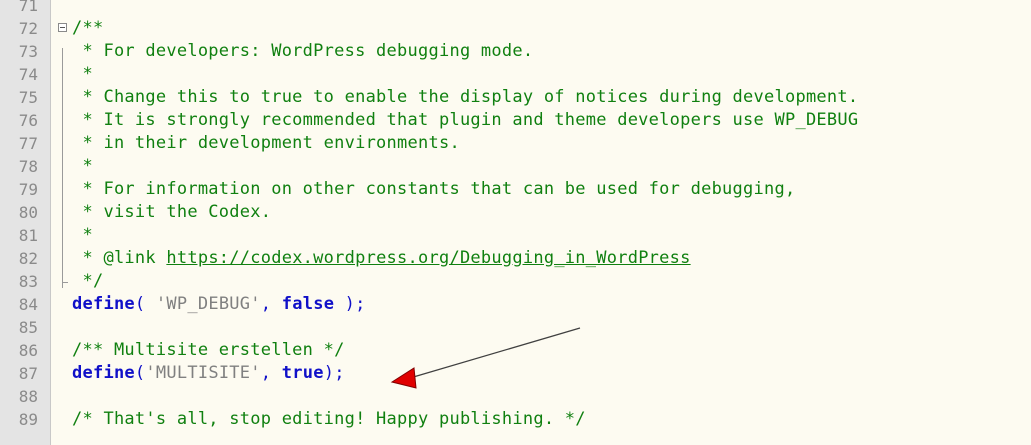 Image resolution: width=1031 pixels, height=445 pixels. I want to click on annotation-arrow-shaft, so click(495, 353).